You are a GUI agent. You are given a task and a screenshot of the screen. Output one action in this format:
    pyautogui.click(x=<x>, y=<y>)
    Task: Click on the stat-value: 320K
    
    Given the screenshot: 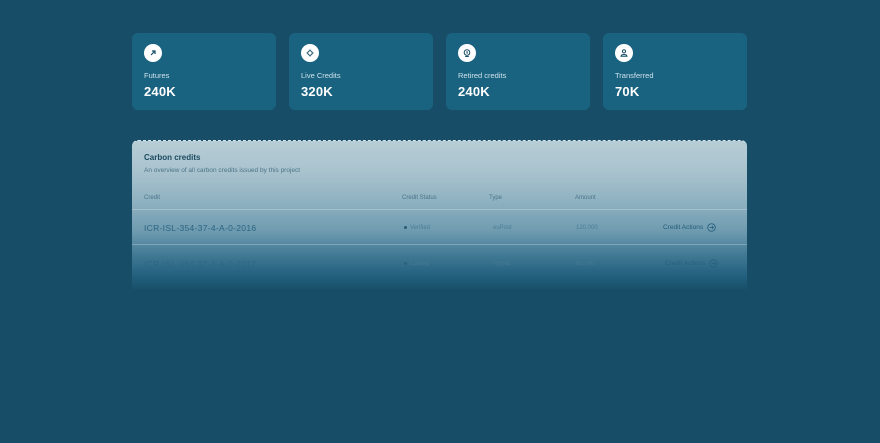 What is the action you would take?
    pyautogui.click(x=317, y=91)
    